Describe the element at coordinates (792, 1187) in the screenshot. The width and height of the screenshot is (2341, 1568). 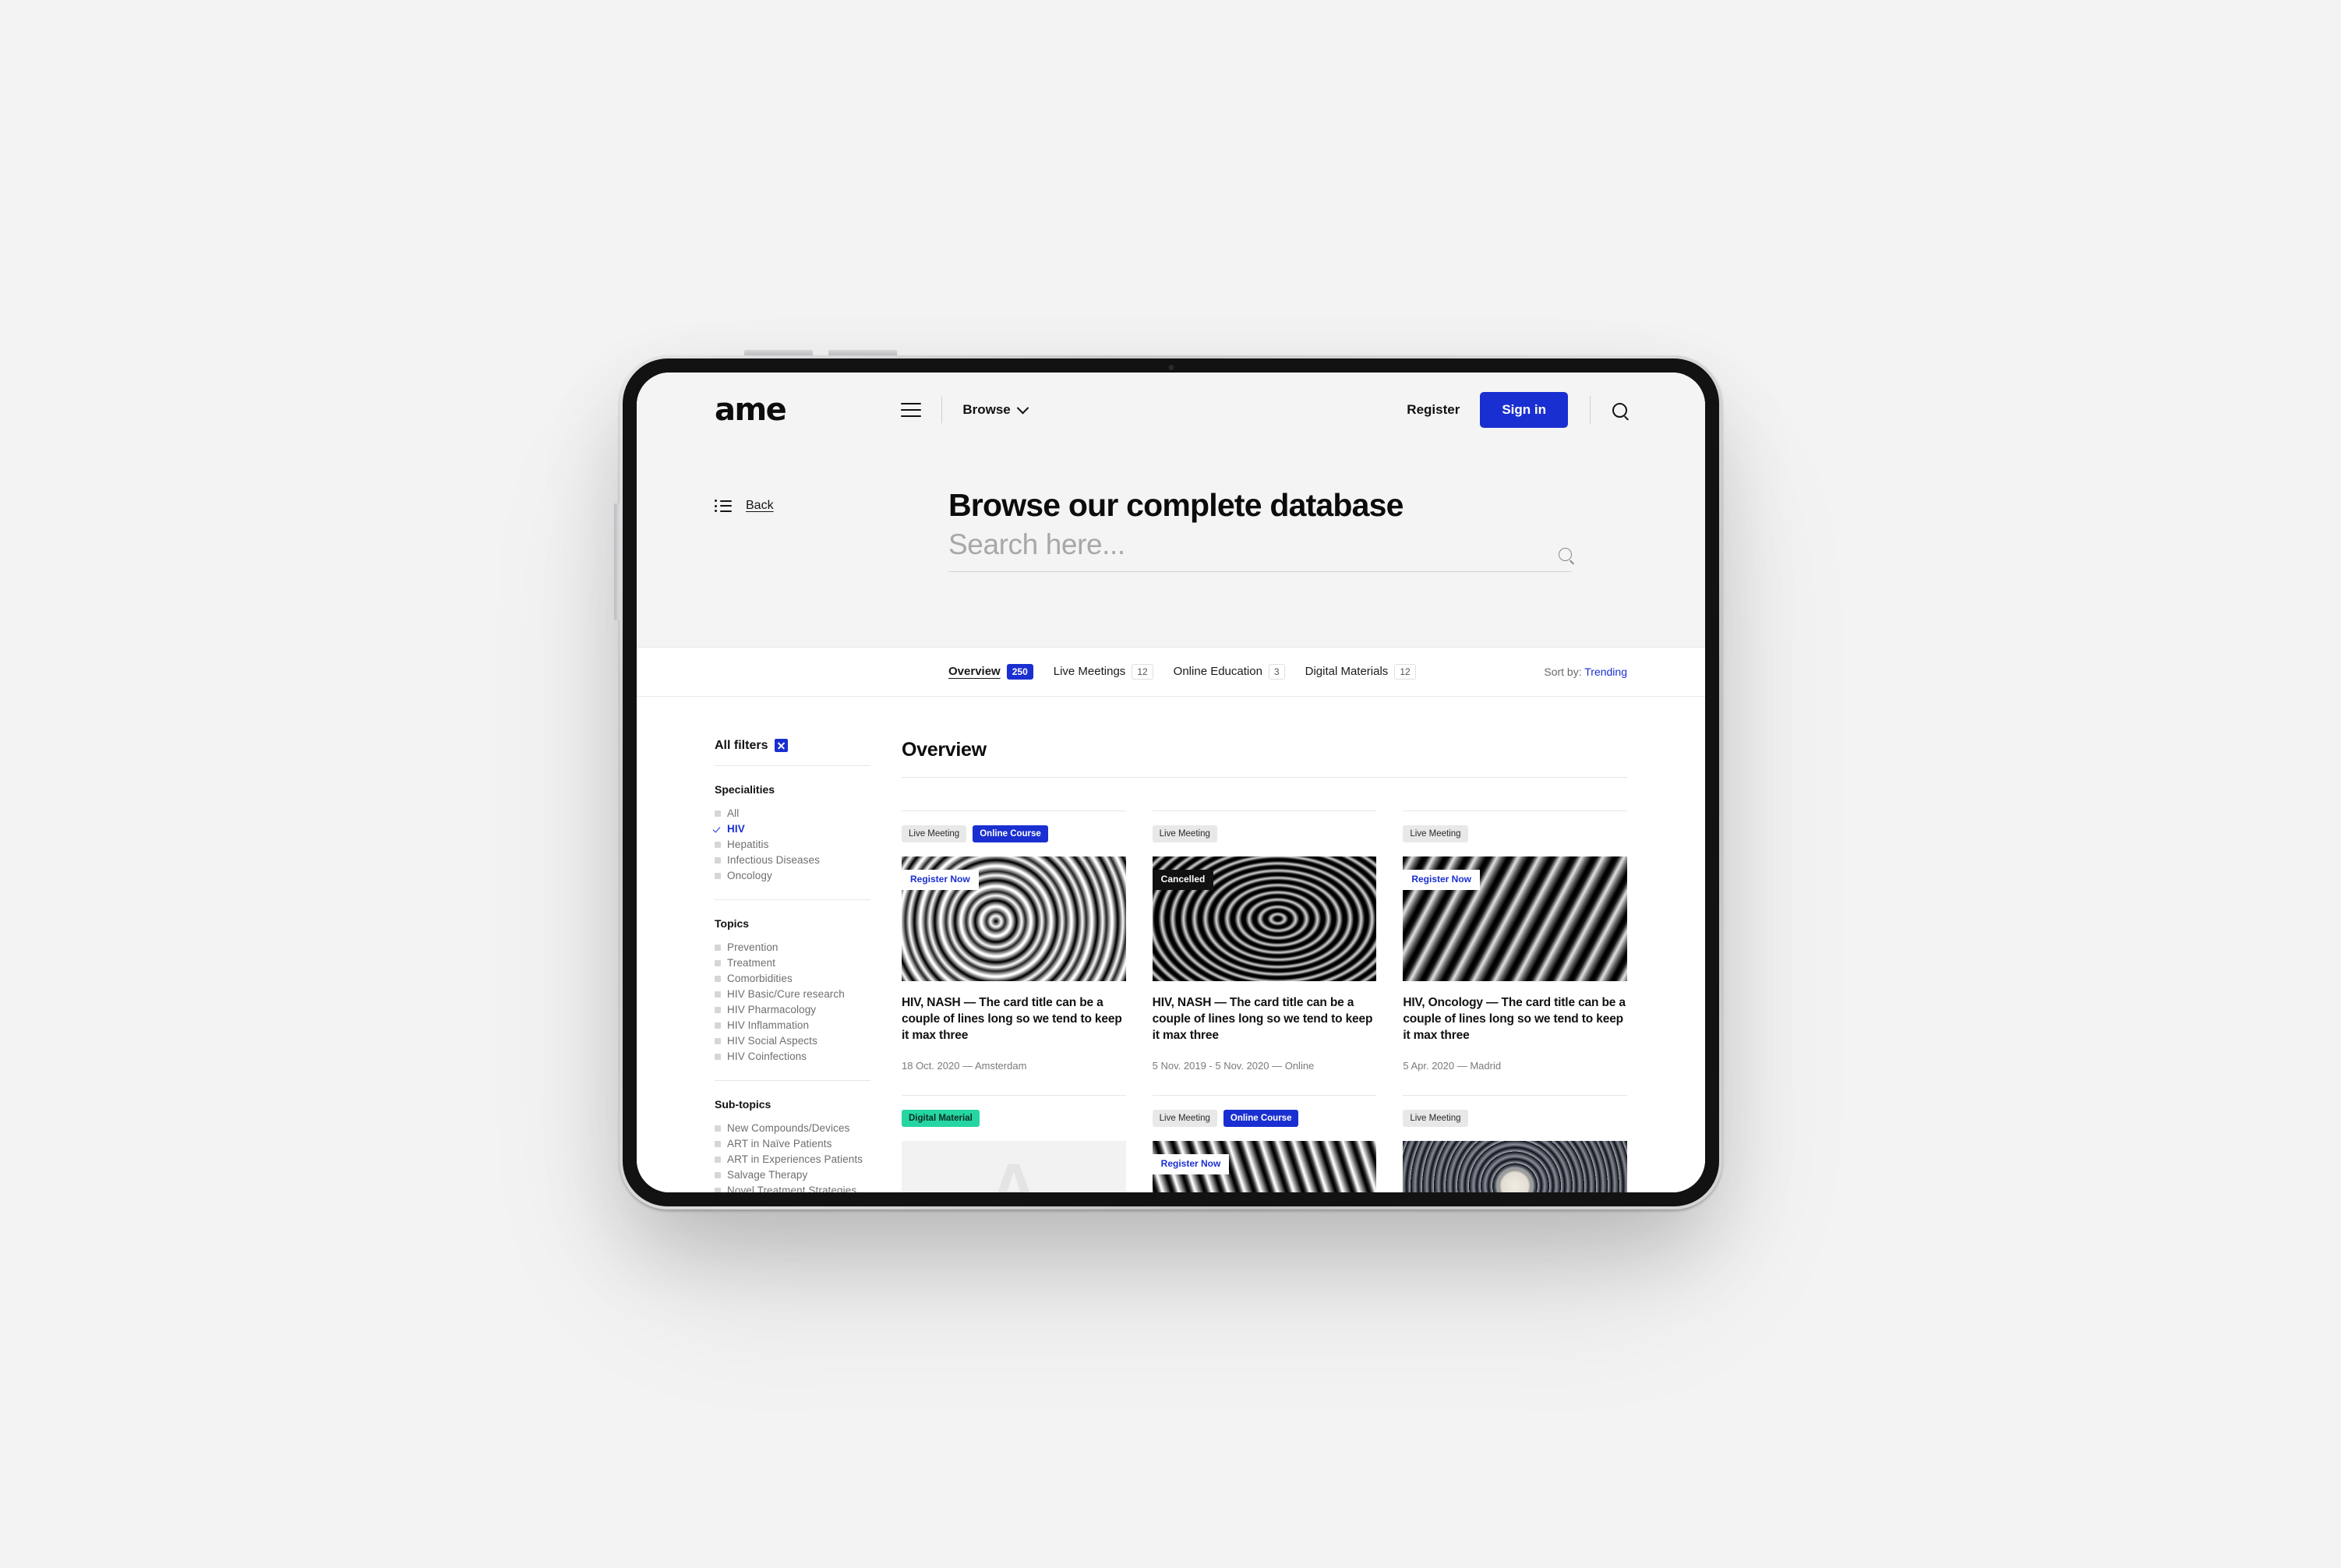
I see `filter-item-novel-treatment-strategies: Novel Treatment Strategies` at that location.